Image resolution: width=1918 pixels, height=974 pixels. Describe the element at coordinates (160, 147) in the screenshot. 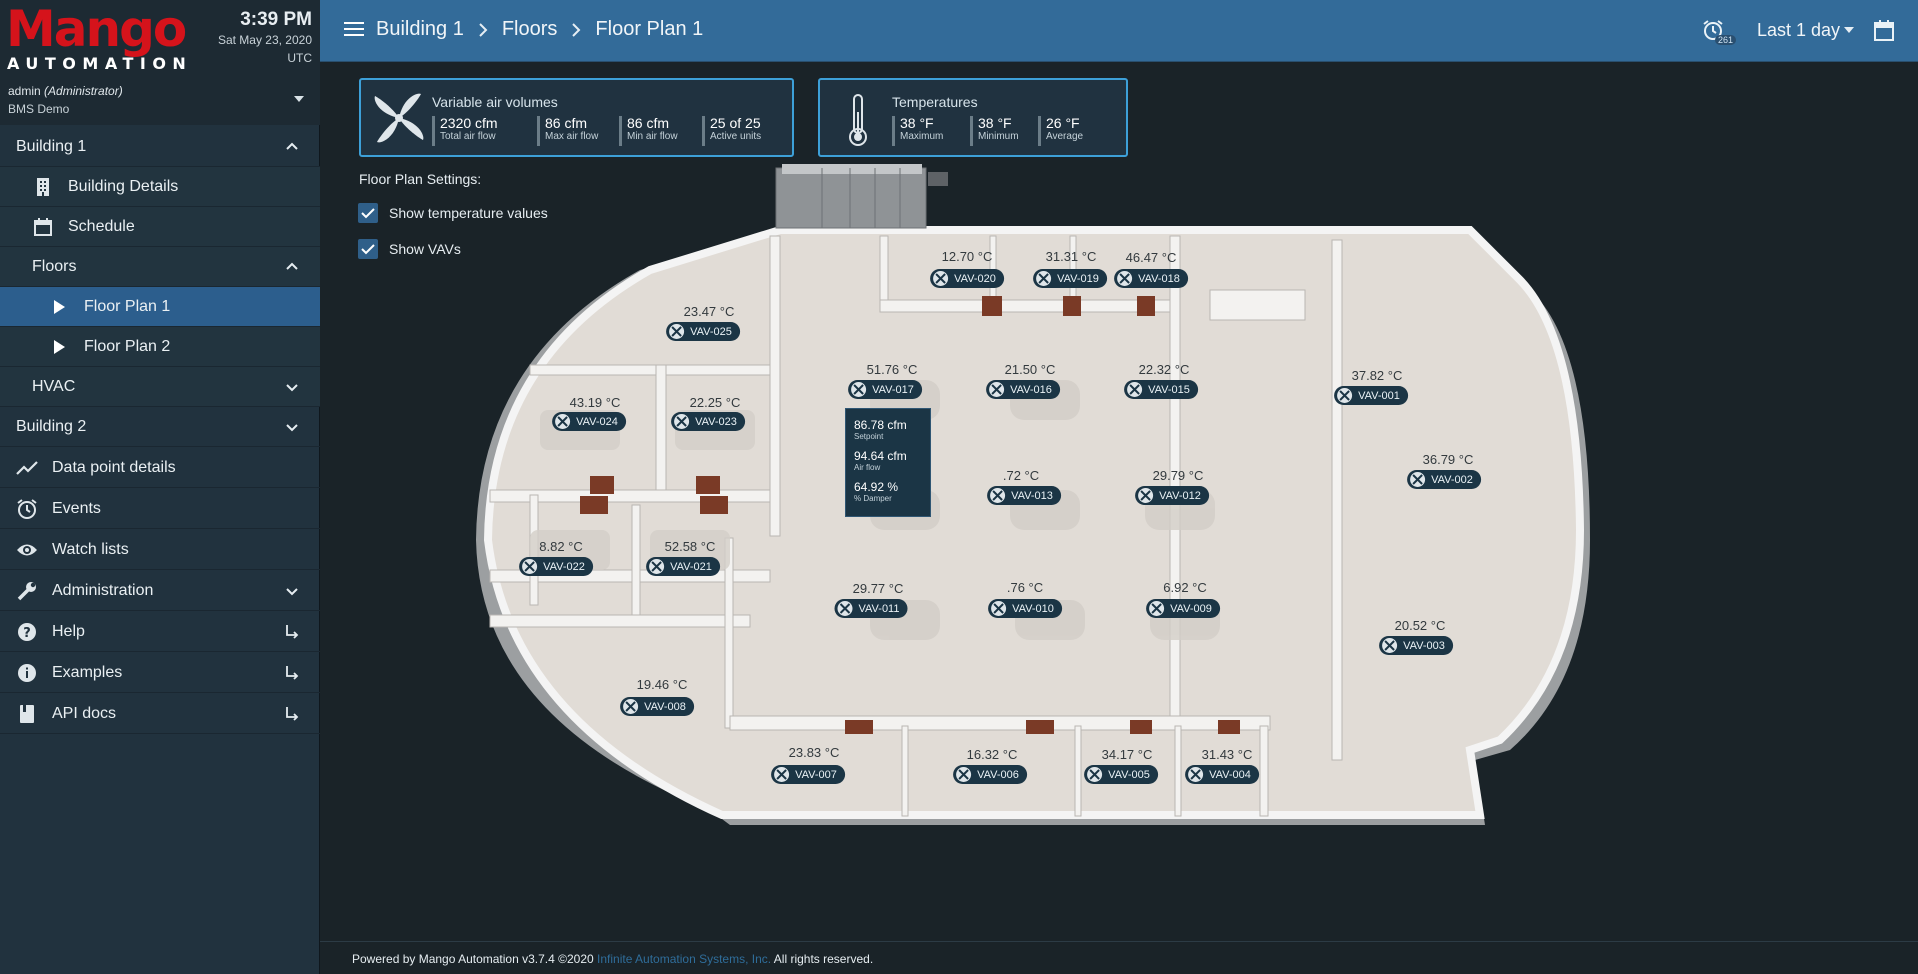

I see `sidebar-item-building-1: Building 1` at that location.